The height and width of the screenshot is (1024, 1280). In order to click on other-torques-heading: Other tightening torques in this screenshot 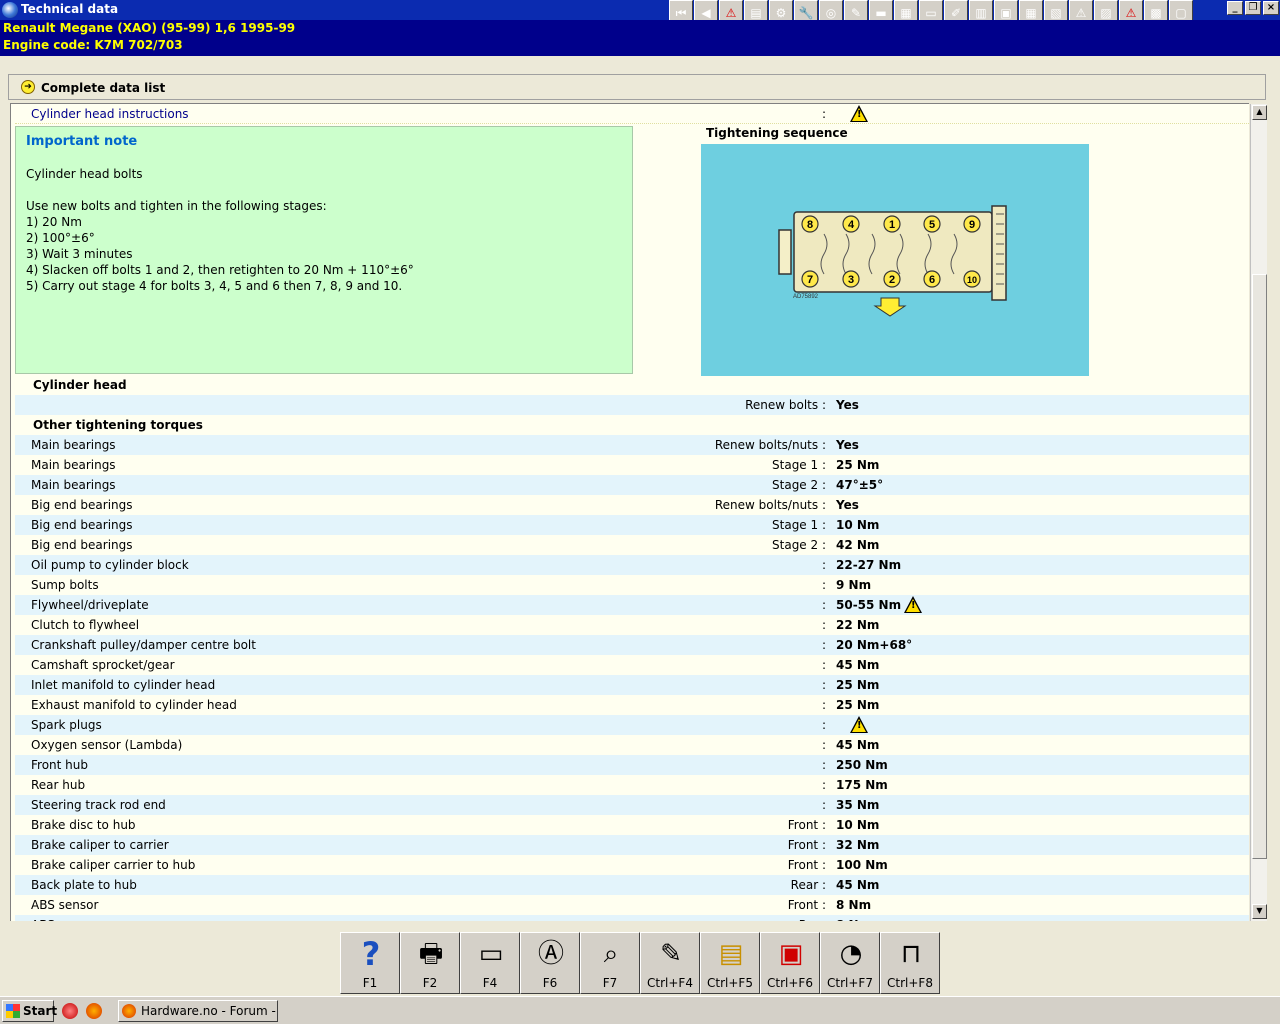, I will do `click(118, 425)`.